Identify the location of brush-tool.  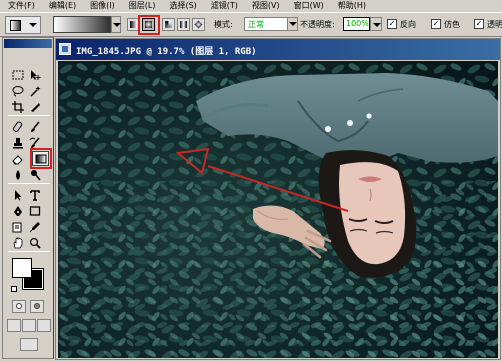
(35, 126).